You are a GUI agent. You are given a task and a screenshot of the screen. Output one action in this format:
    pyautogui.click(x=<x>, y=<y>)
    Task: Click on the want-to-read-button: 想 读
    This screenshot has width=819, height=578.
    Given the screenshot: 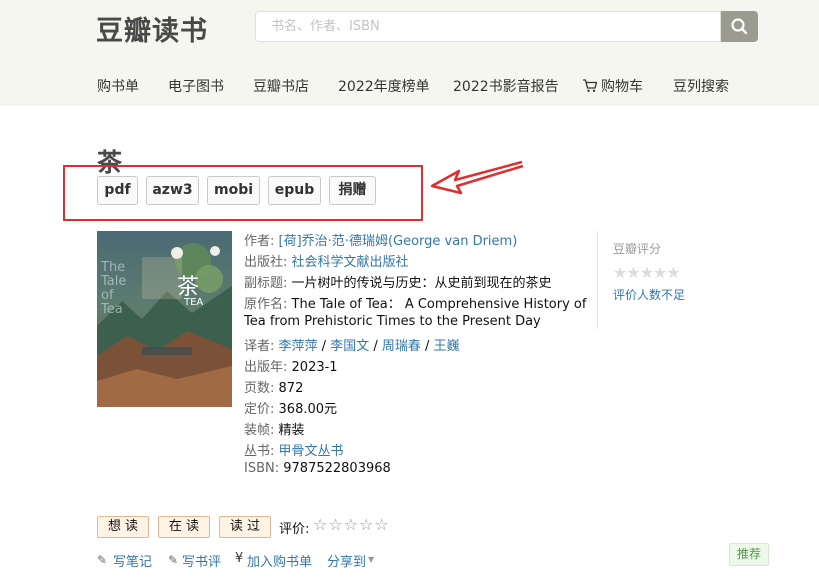 What is the action you would take?
    pyautogui.click(x=123, y=527)
    